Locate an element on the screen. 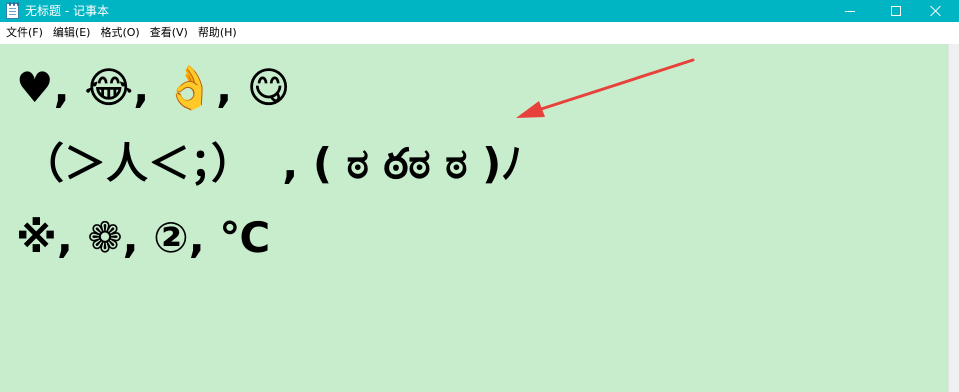 The height and width of the screenshot is (392, 959). notepad-icon is located at coordinates (12, 10).